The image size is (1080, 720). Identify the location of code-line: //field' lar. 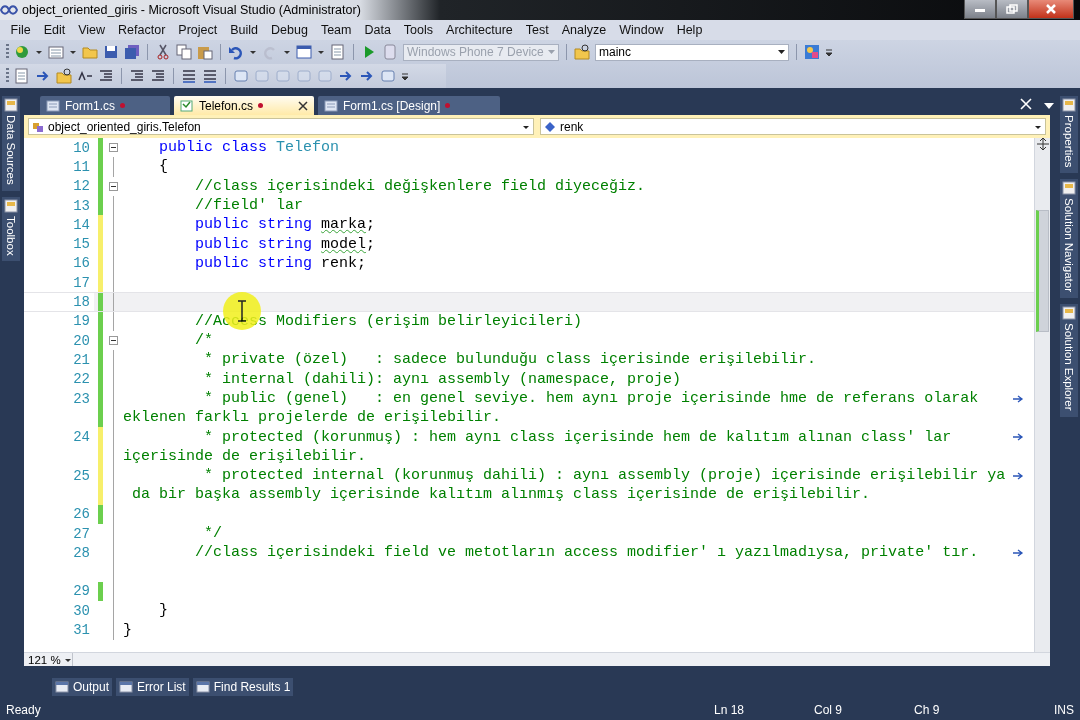
(249, 206).